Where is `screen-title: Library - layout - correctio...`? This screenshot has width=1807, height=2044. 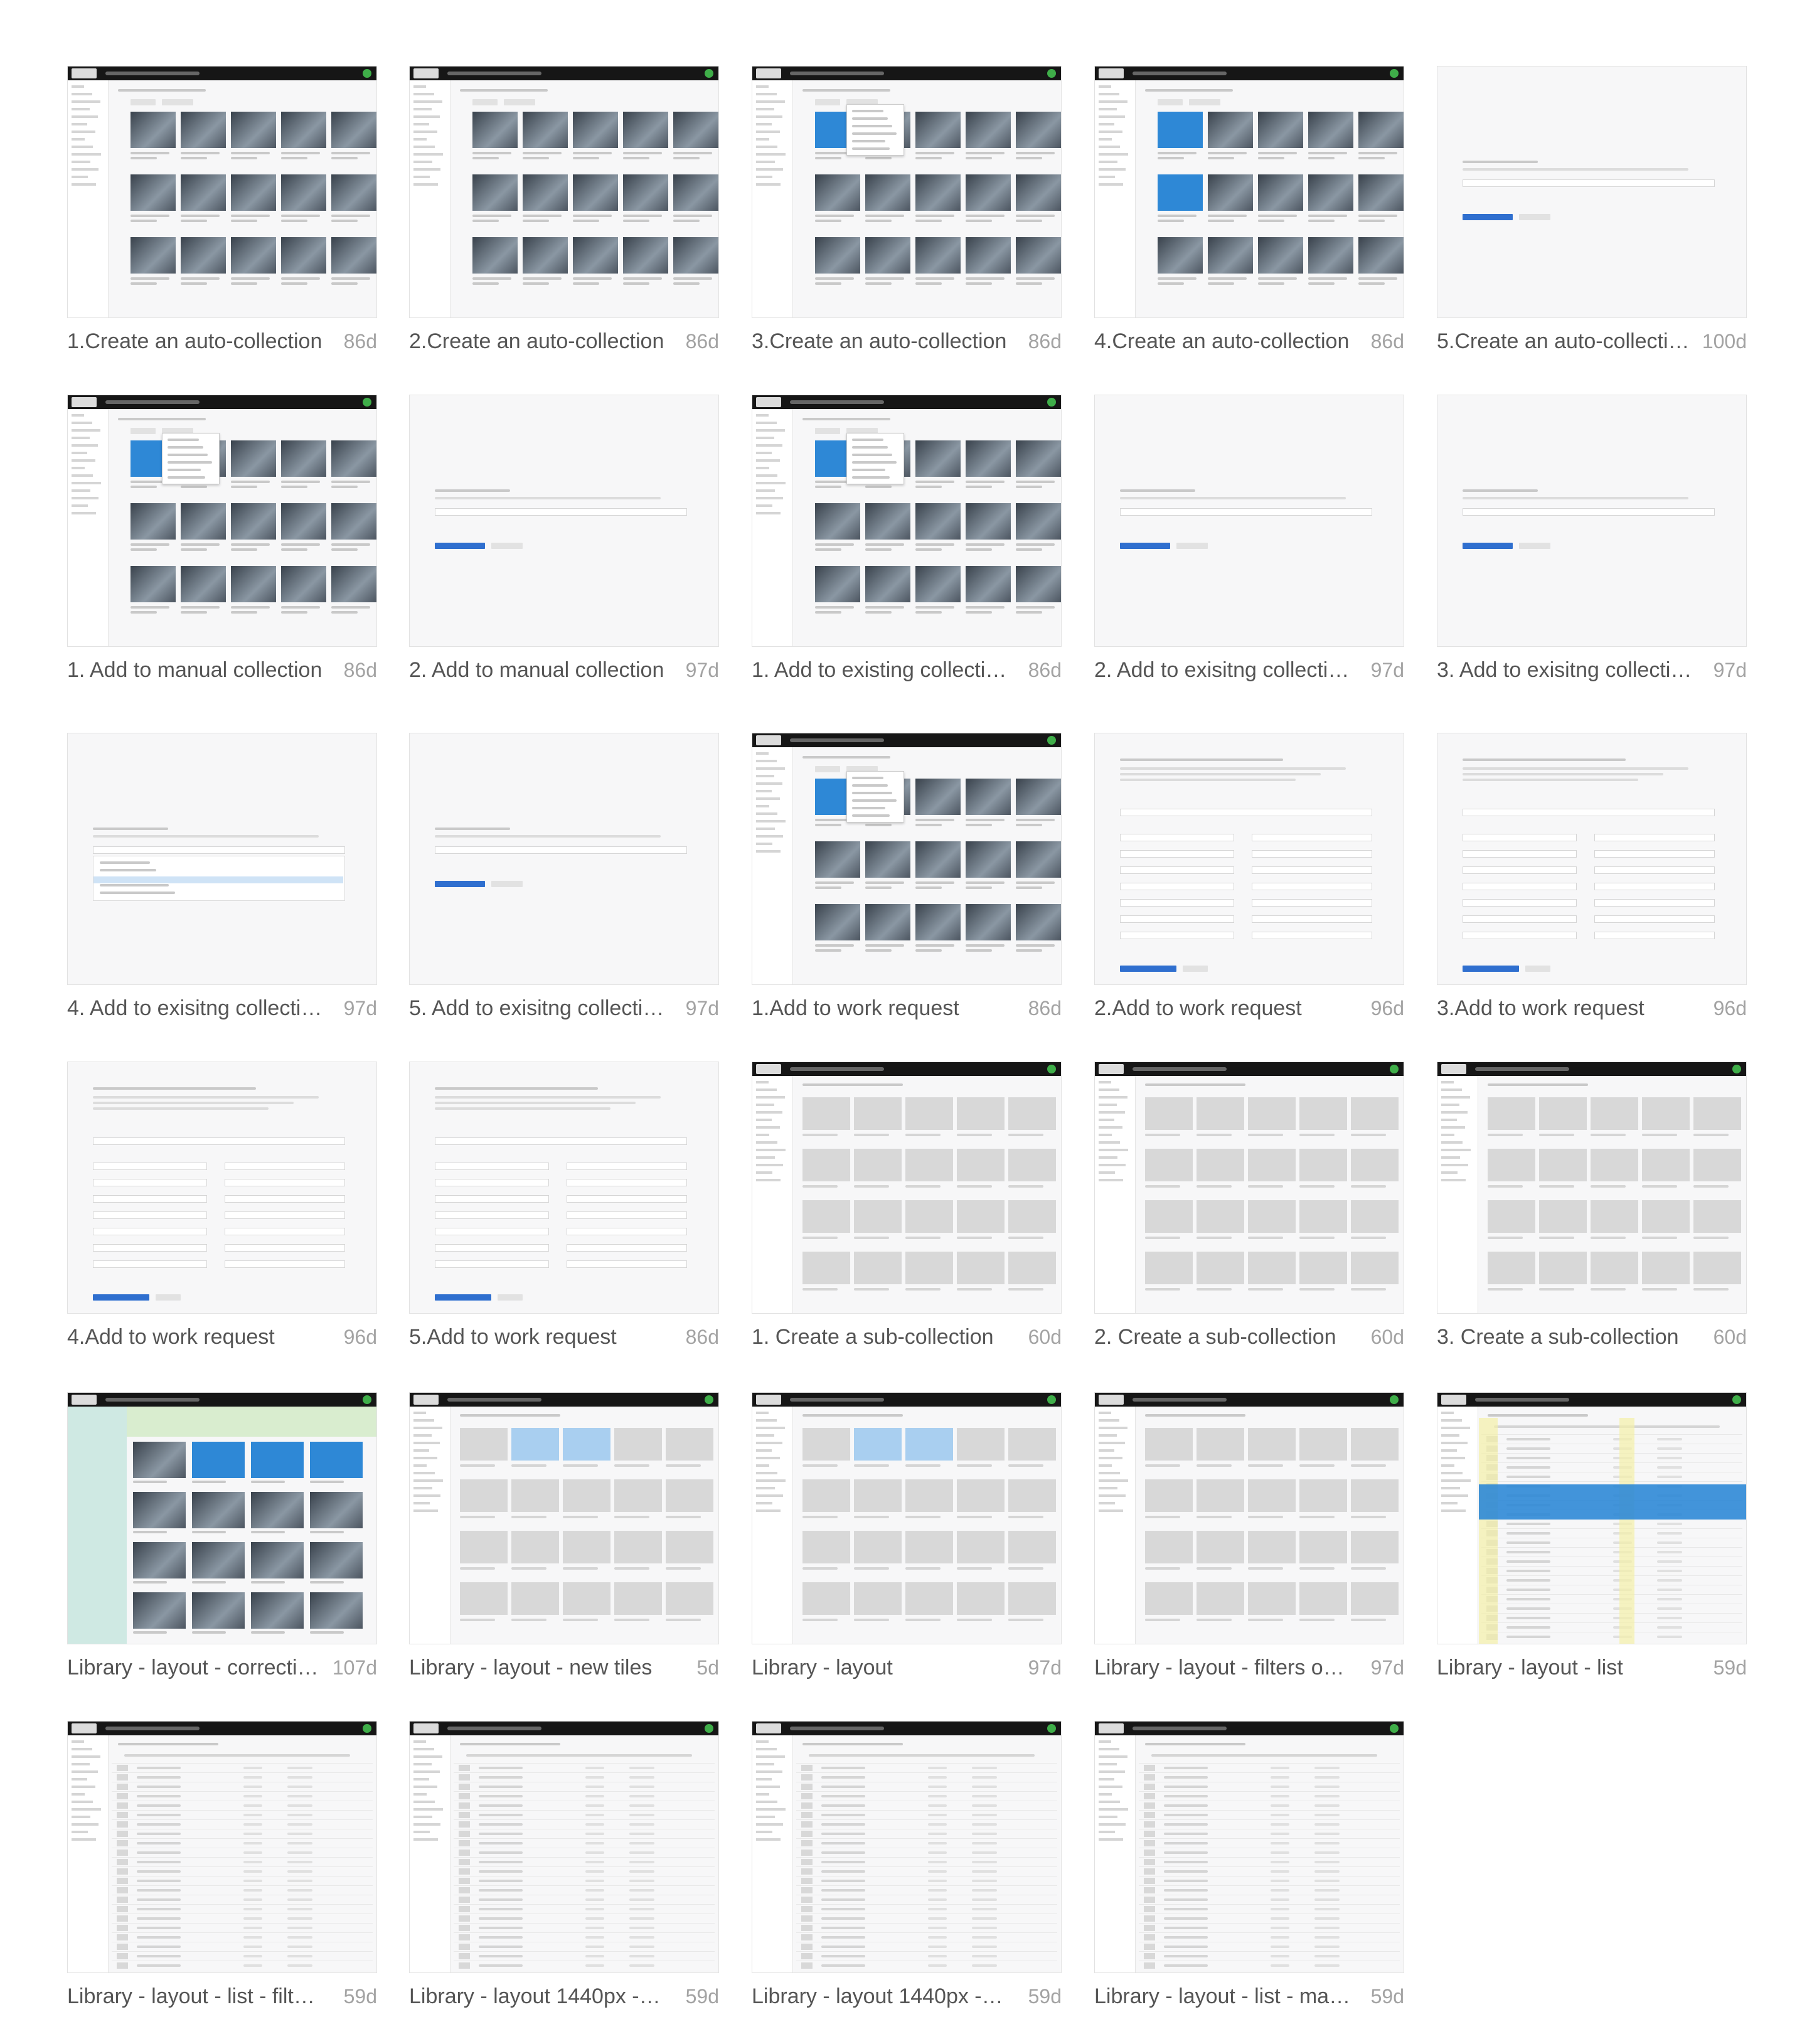 screen-title: Library - layout - correctio... is located at coordinates (195, 1668).